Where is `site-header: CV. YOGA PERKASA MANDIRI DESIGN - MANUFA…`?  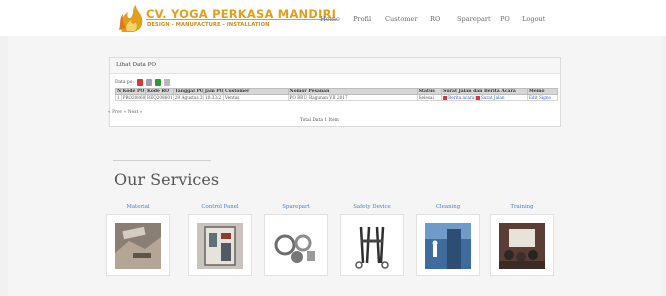 site-header: CV. YOGA PERKASA MANDIRI DESIGN - MANUFA… is located at coordinates (333, 18).